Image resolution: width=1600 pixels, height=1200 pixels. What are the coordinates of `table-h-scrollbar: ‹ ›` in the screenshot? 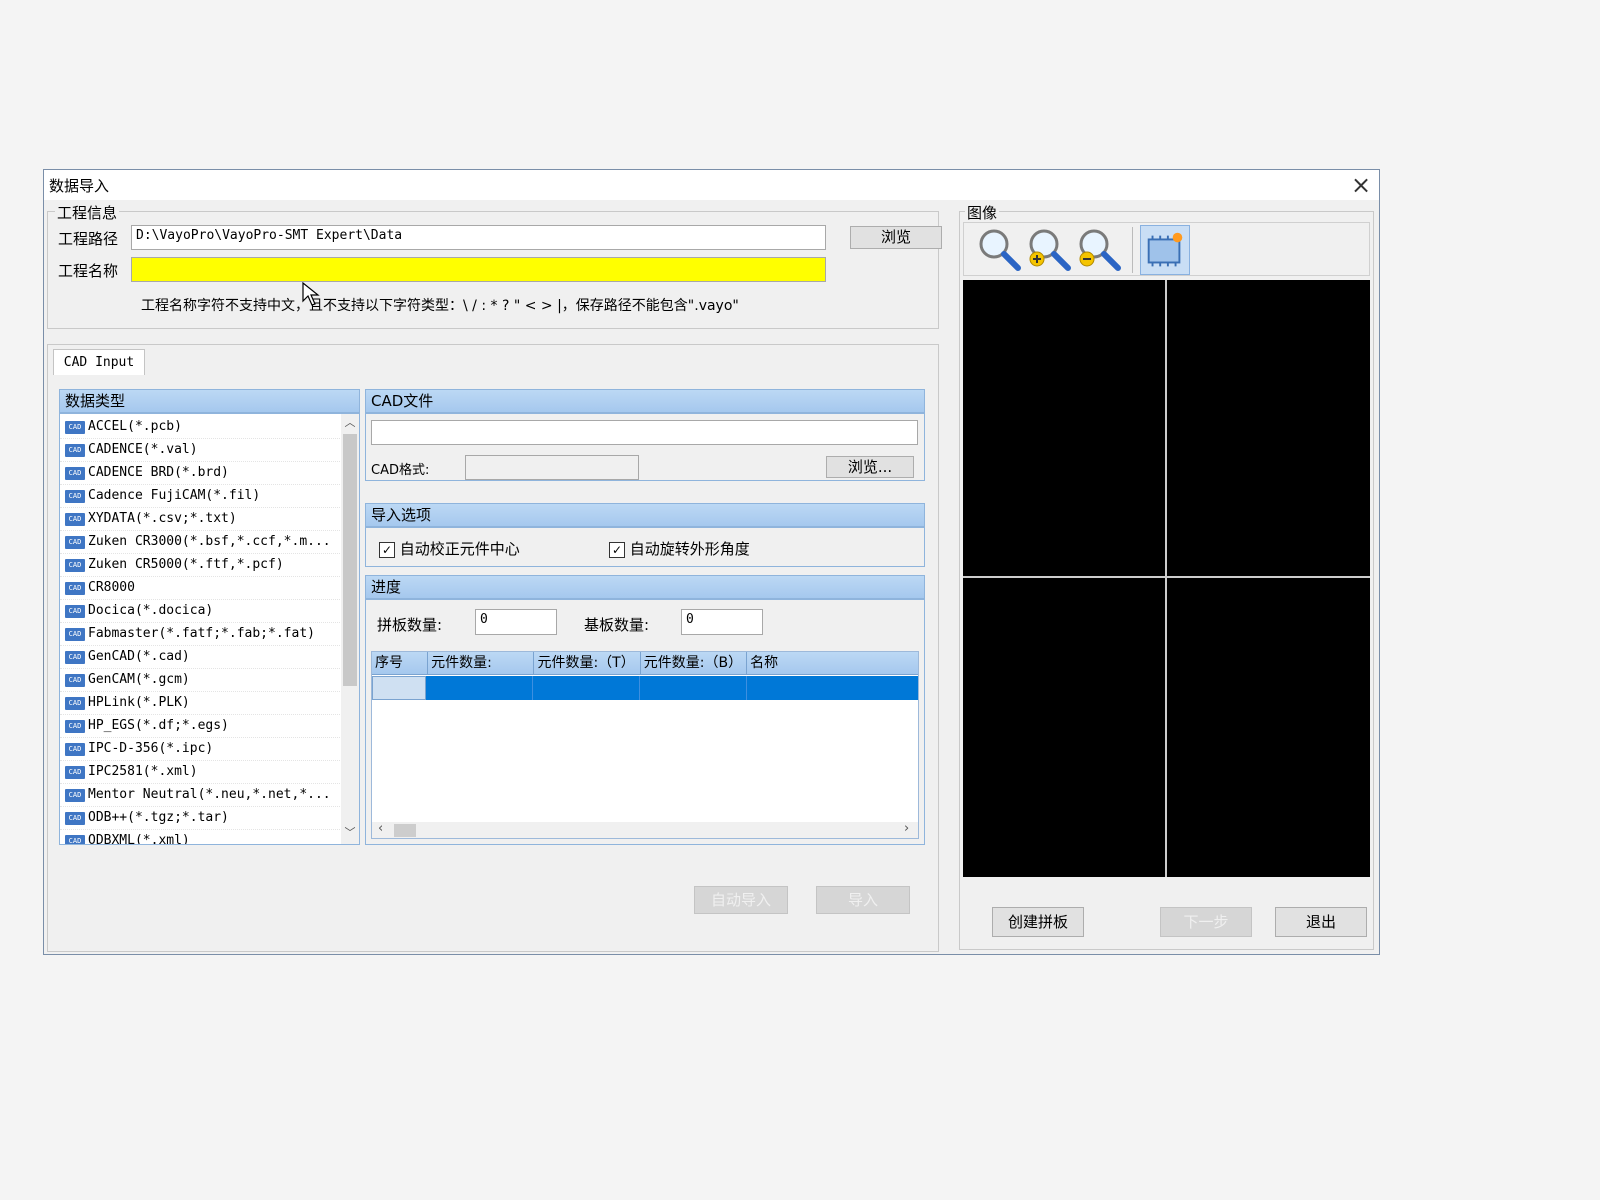 It's located at (645, 829).